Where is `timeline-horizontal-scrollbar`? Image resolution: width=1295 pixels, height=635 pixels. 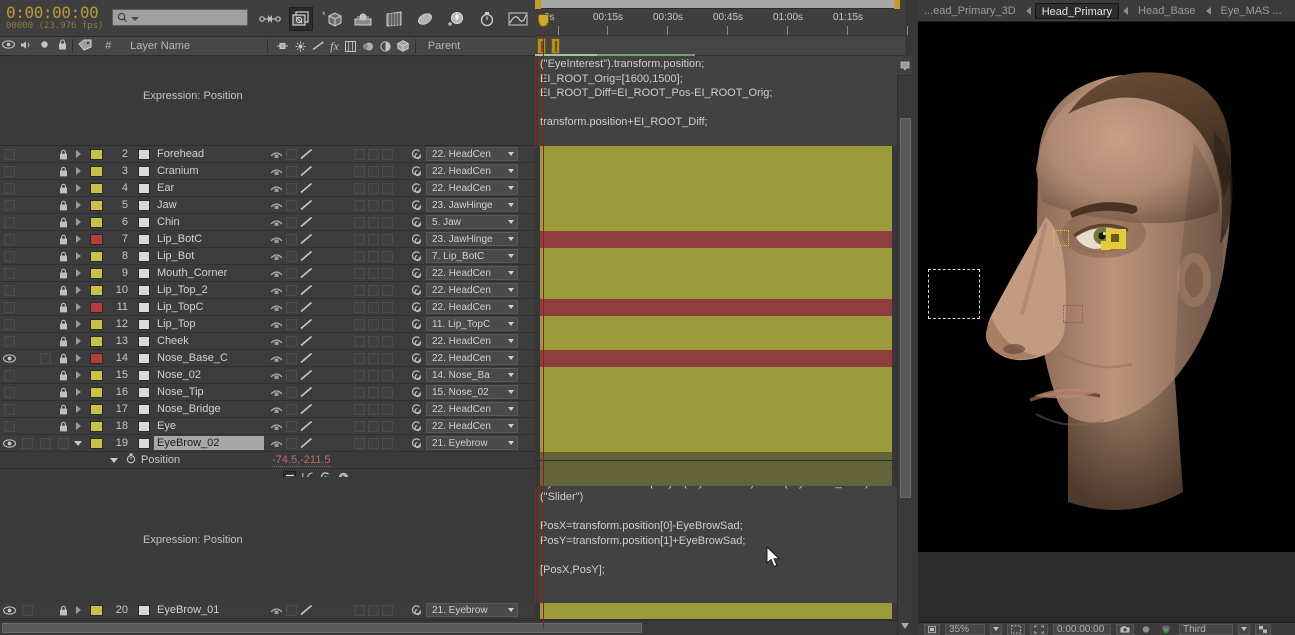
timeline-horizontal-scrollbar is located at coordinates (448, 627).